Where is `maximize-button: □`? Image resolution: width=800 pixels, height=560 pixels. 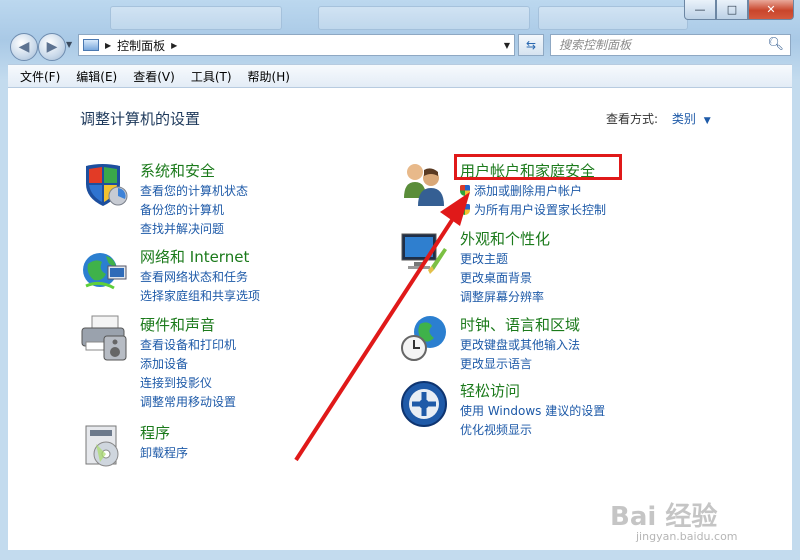
maximize-button: □ is located at coordinates (732, 10).